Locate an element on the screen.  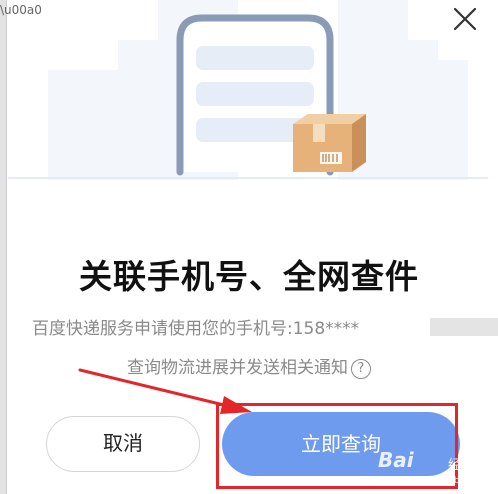
notice-text: 查询物流进展并发送相关通知 is located at coordinates (237, 368).